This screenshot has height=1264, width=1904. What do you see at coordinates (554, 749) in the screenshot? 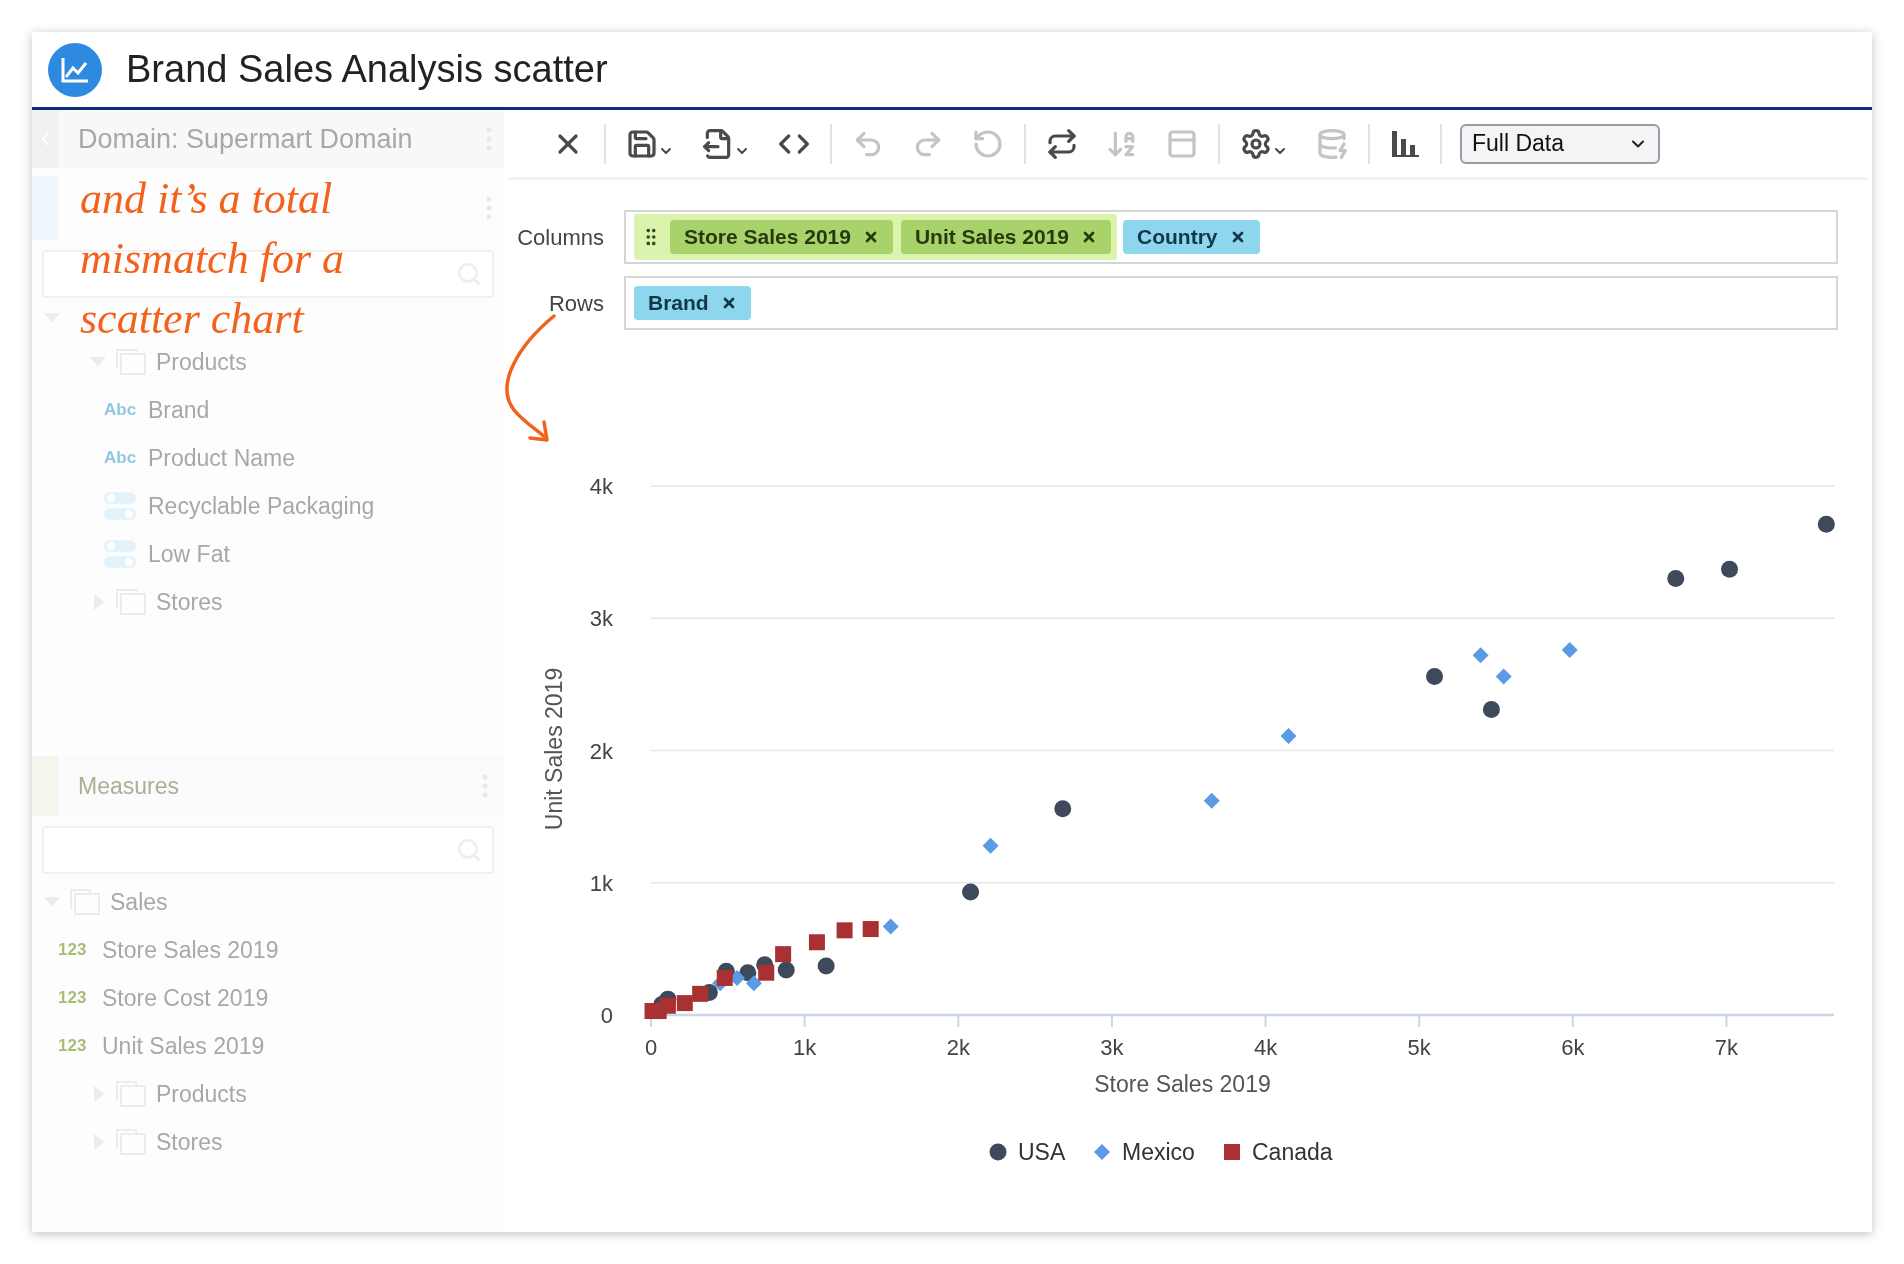
I see `y-axis-title: Unit Sales 2019` at bounding box center [554, 749].